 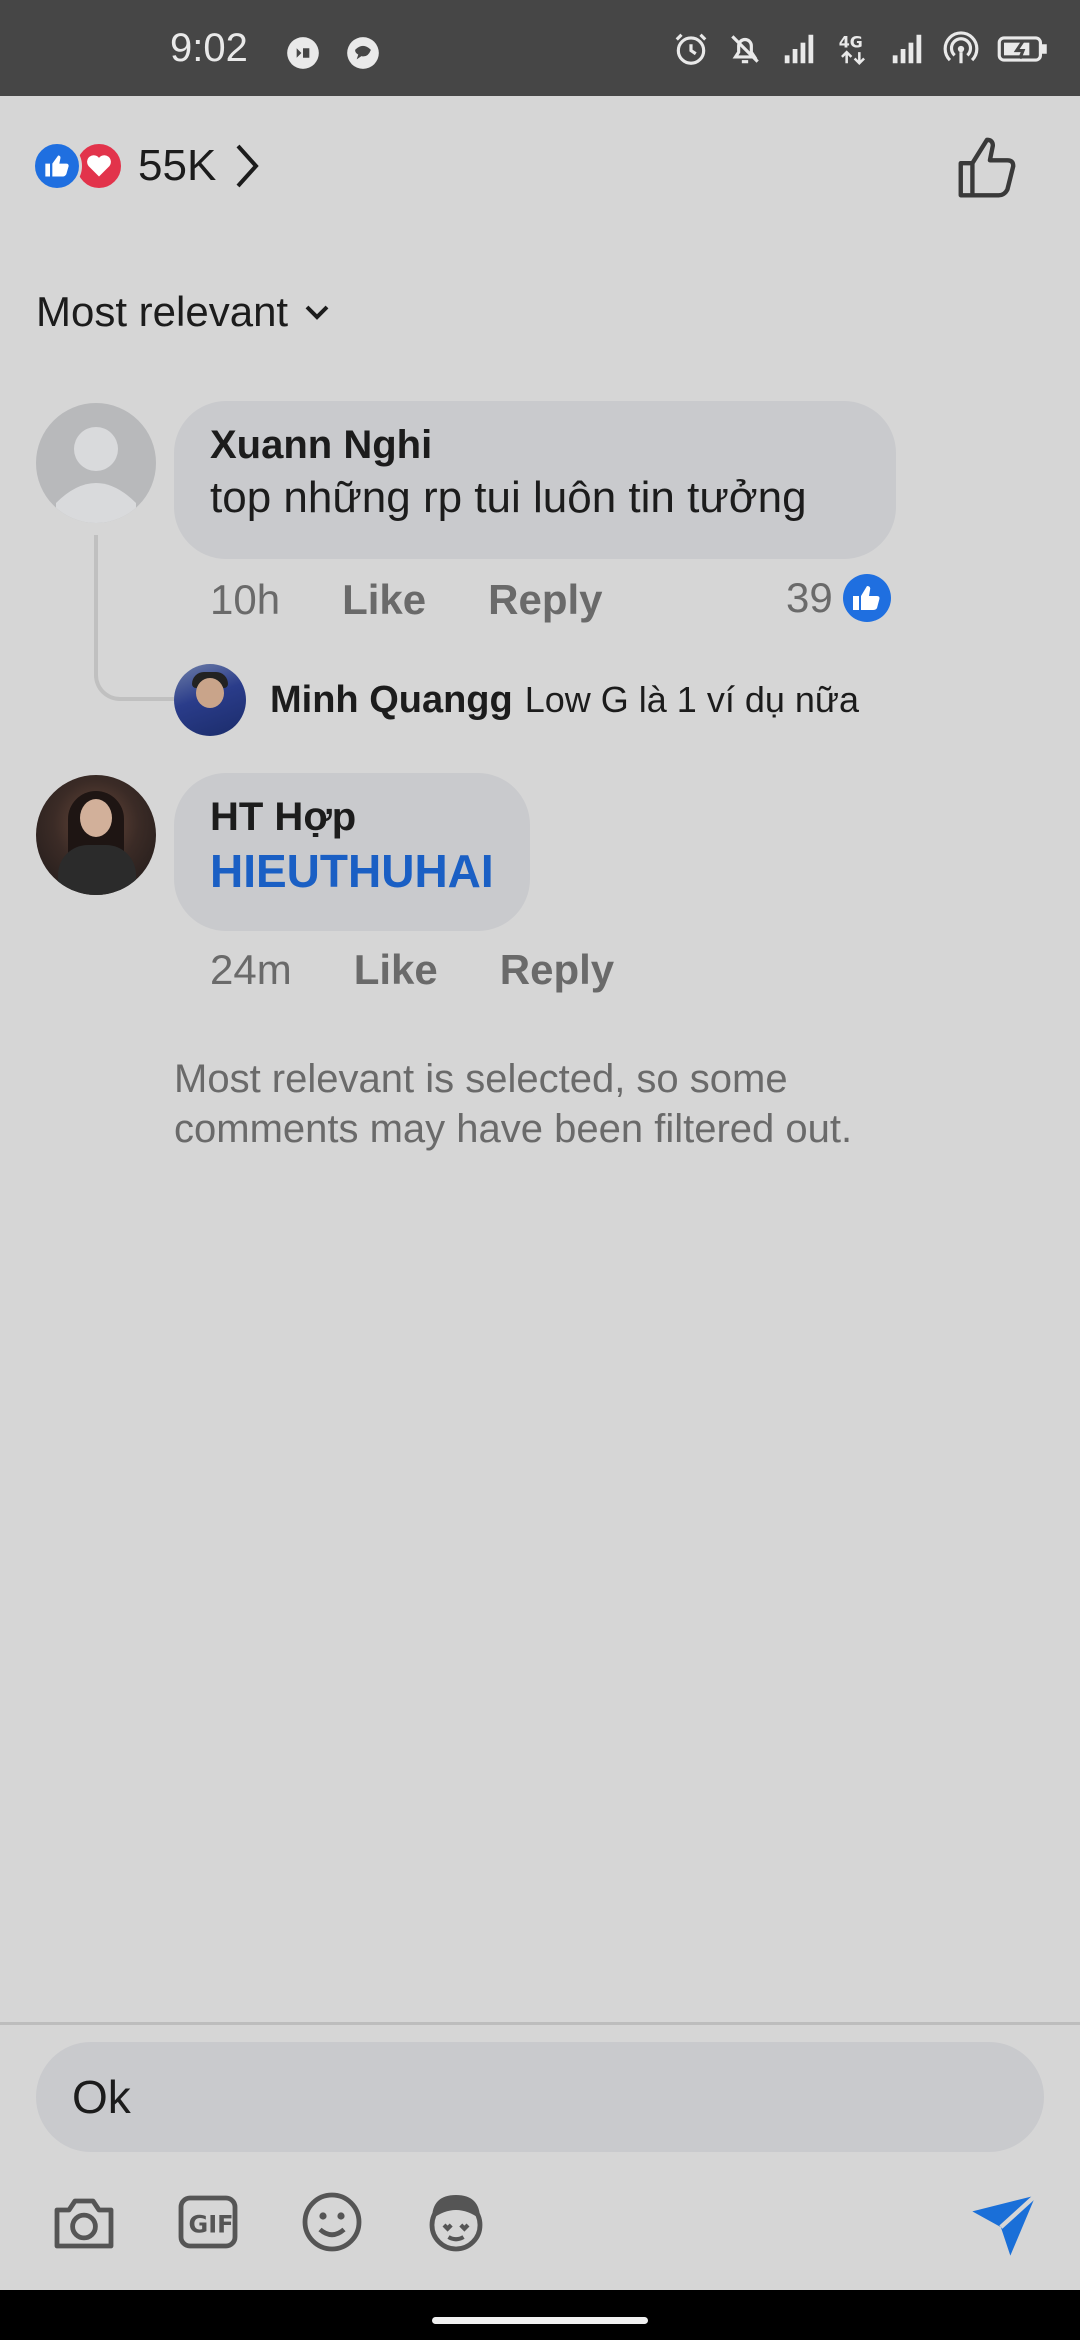 What do you see at coordinates (352, 871) in the screenshot?
I see `tagged-profile-link: HIEUTHUHAI` at bounding box center [352, 871].